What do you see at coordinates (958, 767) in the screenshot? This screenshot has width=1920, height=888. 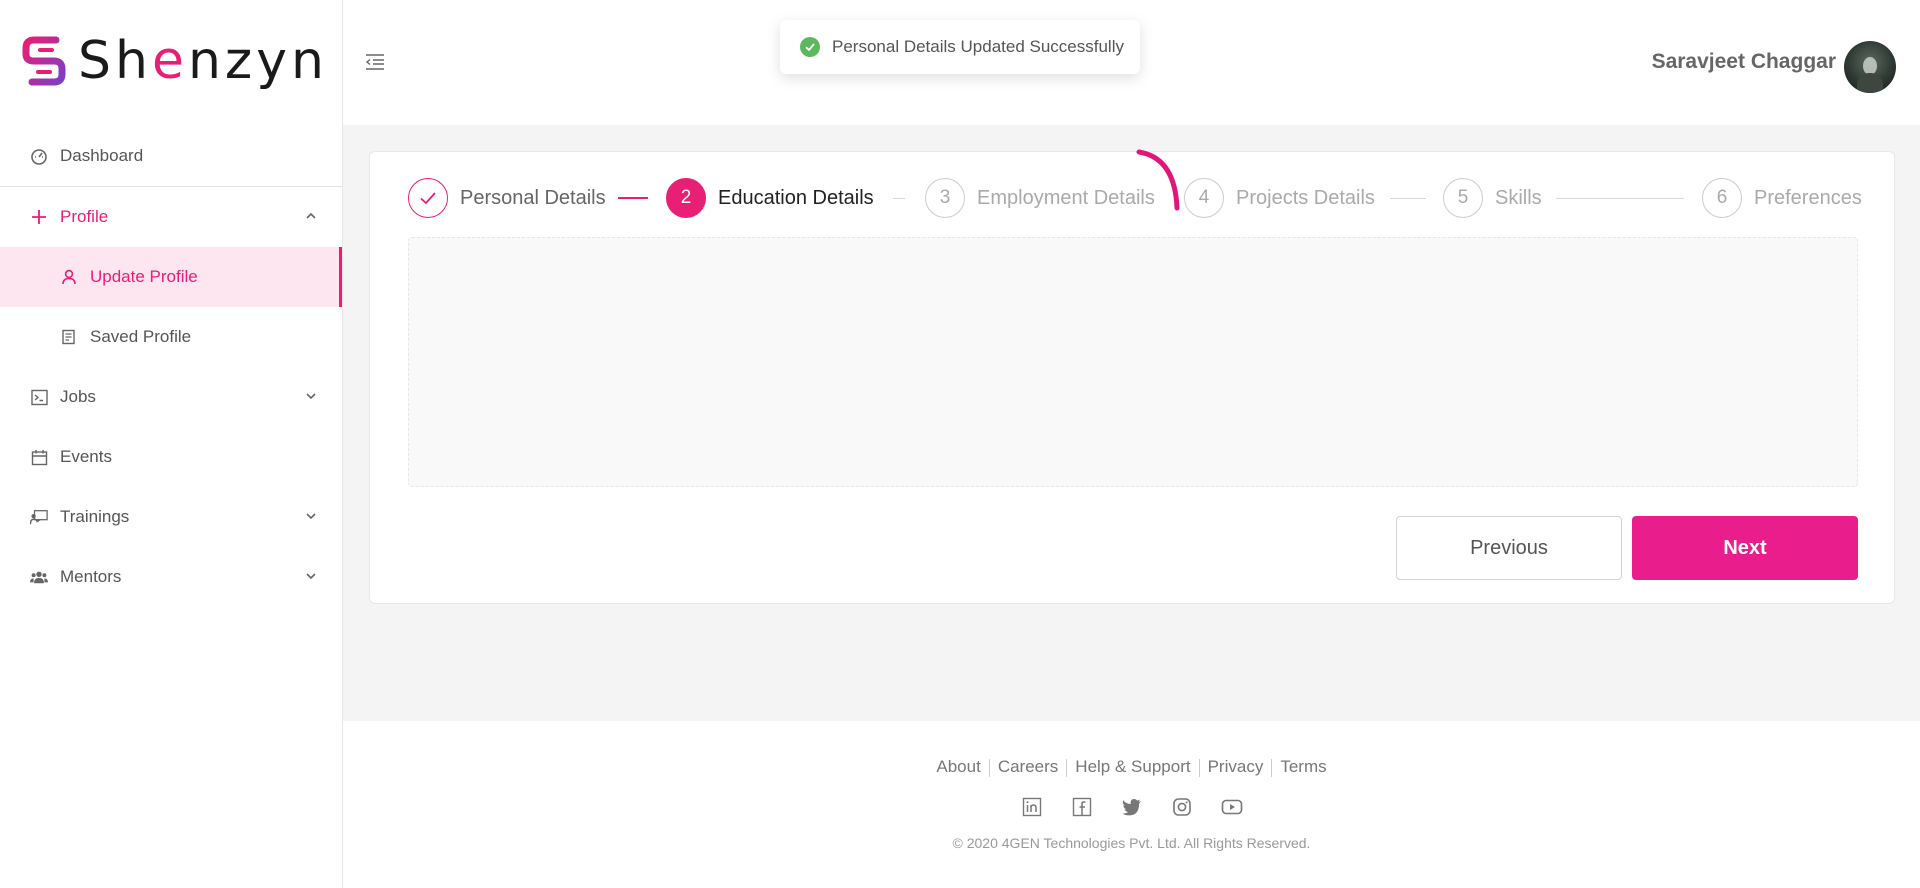 I see `footer-link-about: About` at bounding box center [958, 767].